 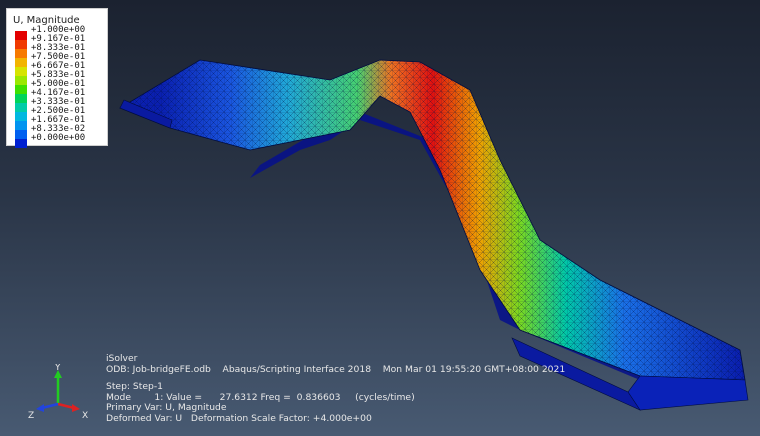 I want to click on x-axis-label: X, so click(x=85, y=415).